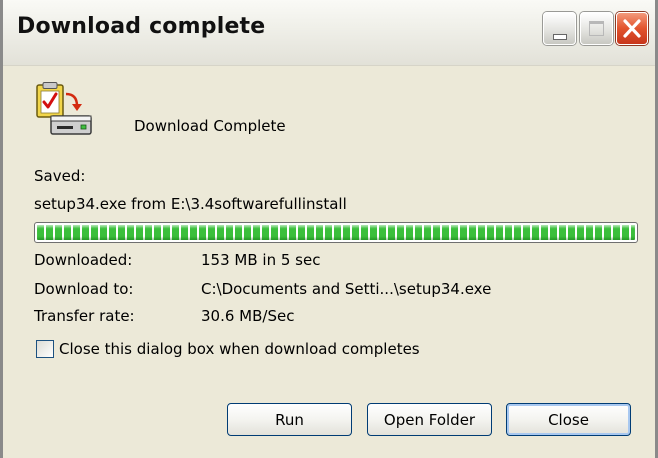 The width and height of the screenshot is (658, 458). I want to click on close-window-button, so click(632, 28).